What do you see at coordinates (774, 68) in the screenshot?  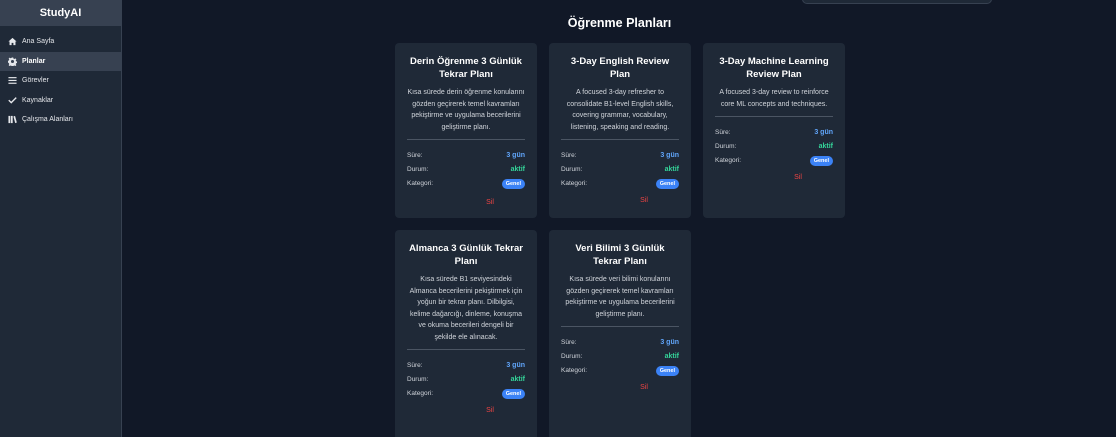 I see `plan-title: 3-Day Machine Learning Review Plan` at bounding box center [774, 68].